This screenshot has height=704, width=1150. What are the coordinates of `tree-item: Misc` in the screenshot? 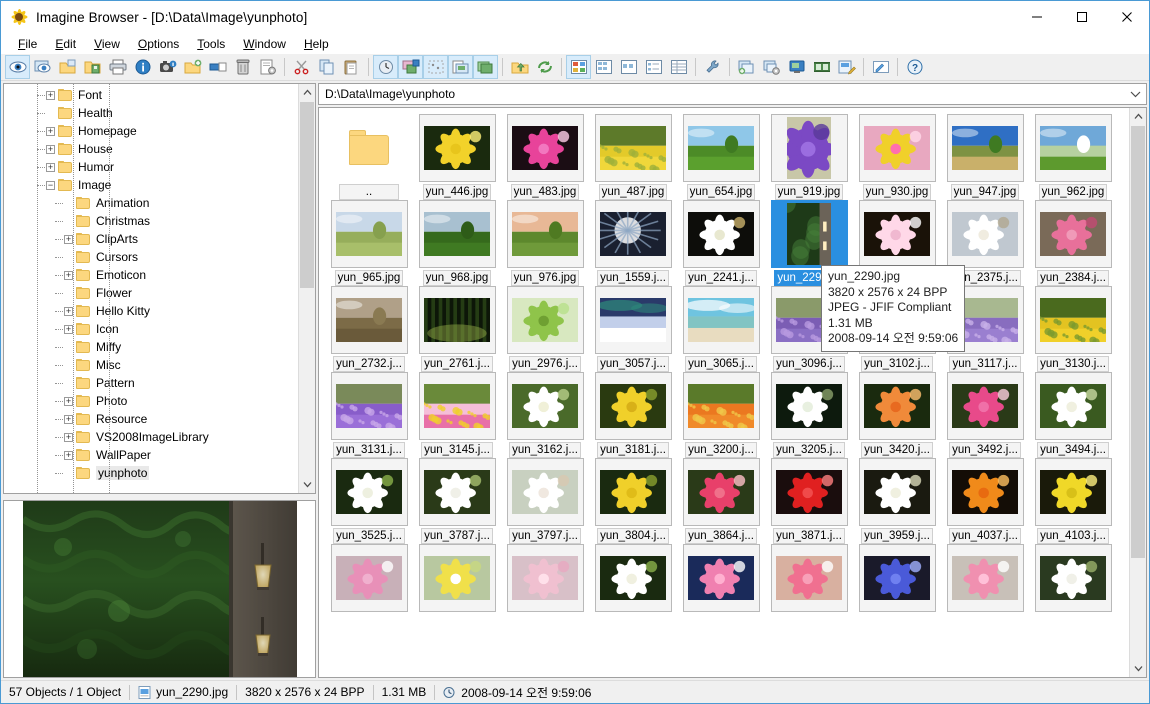 It's located at (151, 365).